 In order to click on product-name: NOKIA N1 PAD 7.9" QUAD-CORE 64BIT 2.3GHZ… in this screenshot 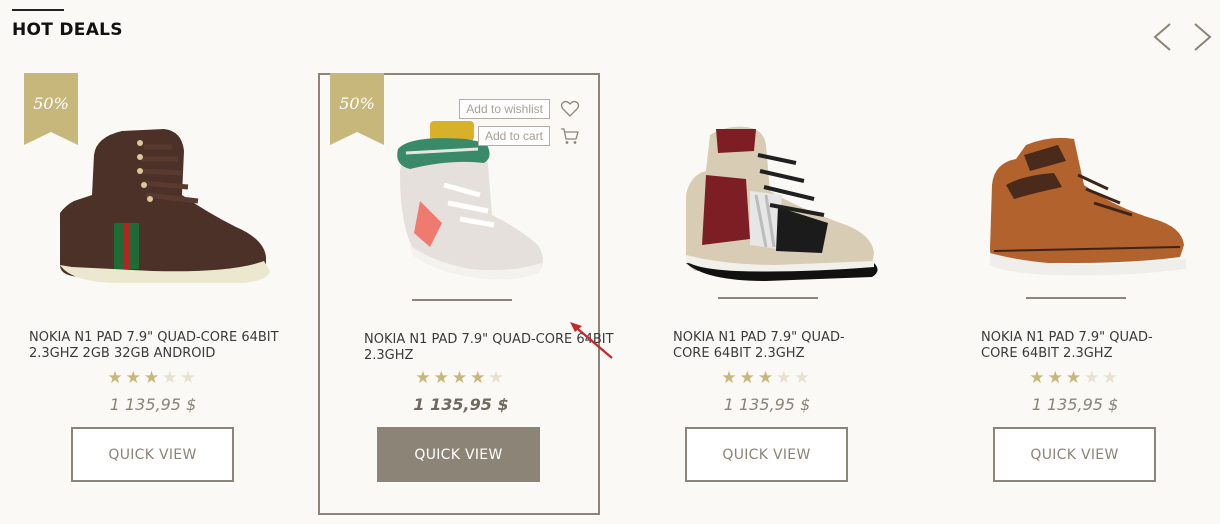, I will do `click(159, 346)`.